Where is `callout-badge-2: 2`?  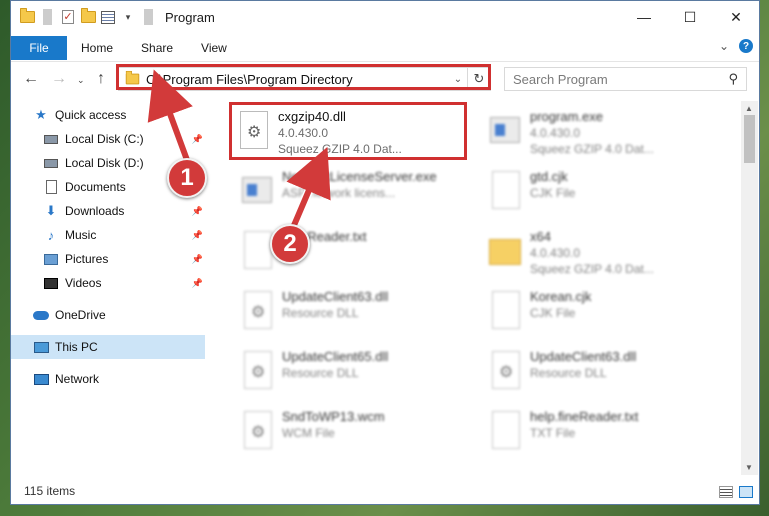
callout-badge-2: 2 is located at coordinates (290, 244).